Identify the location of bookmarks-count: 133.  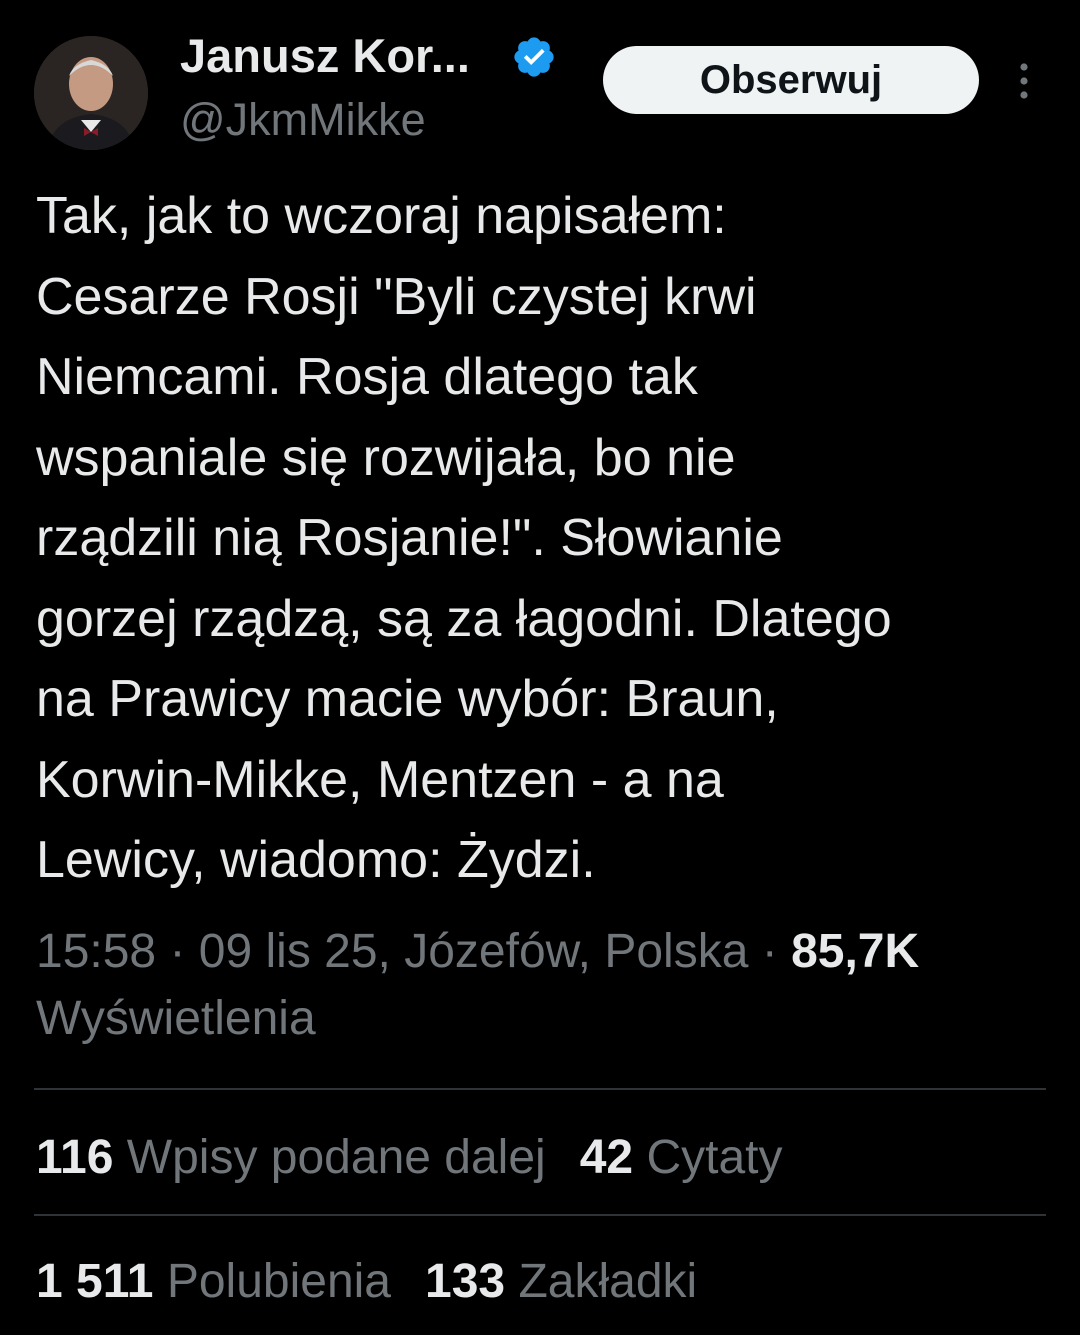
(465, 1281).